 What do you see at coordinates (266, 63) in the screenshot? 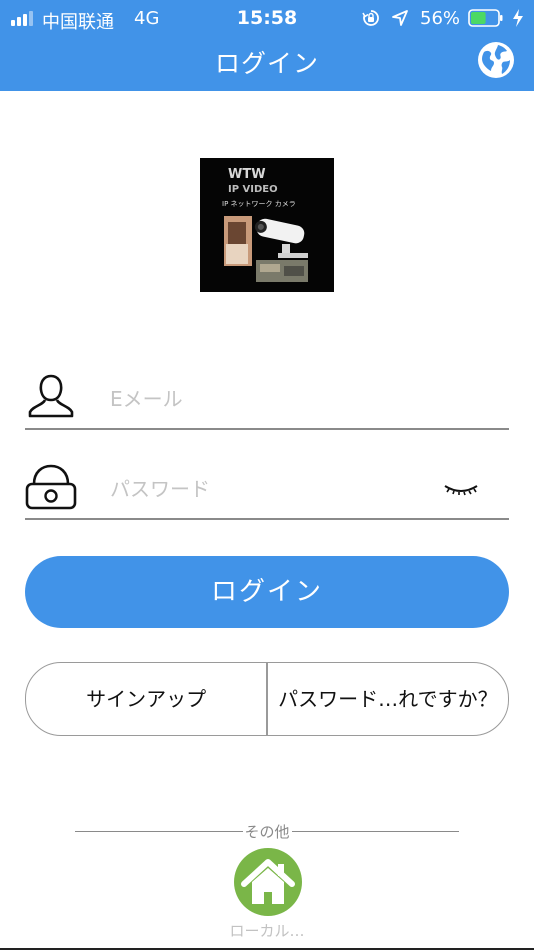
I see `page-title: ログイン` at bounding box center [266, 63].